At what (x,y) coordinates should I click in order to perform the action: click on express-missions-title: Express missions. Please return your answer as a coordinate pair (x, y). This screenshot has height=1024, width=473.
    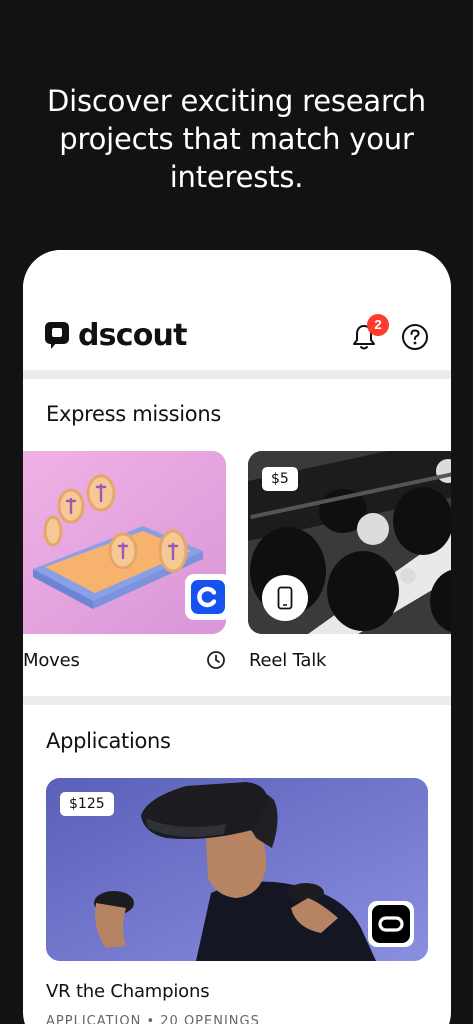
    Looking at the image, I should click on (133, 414).